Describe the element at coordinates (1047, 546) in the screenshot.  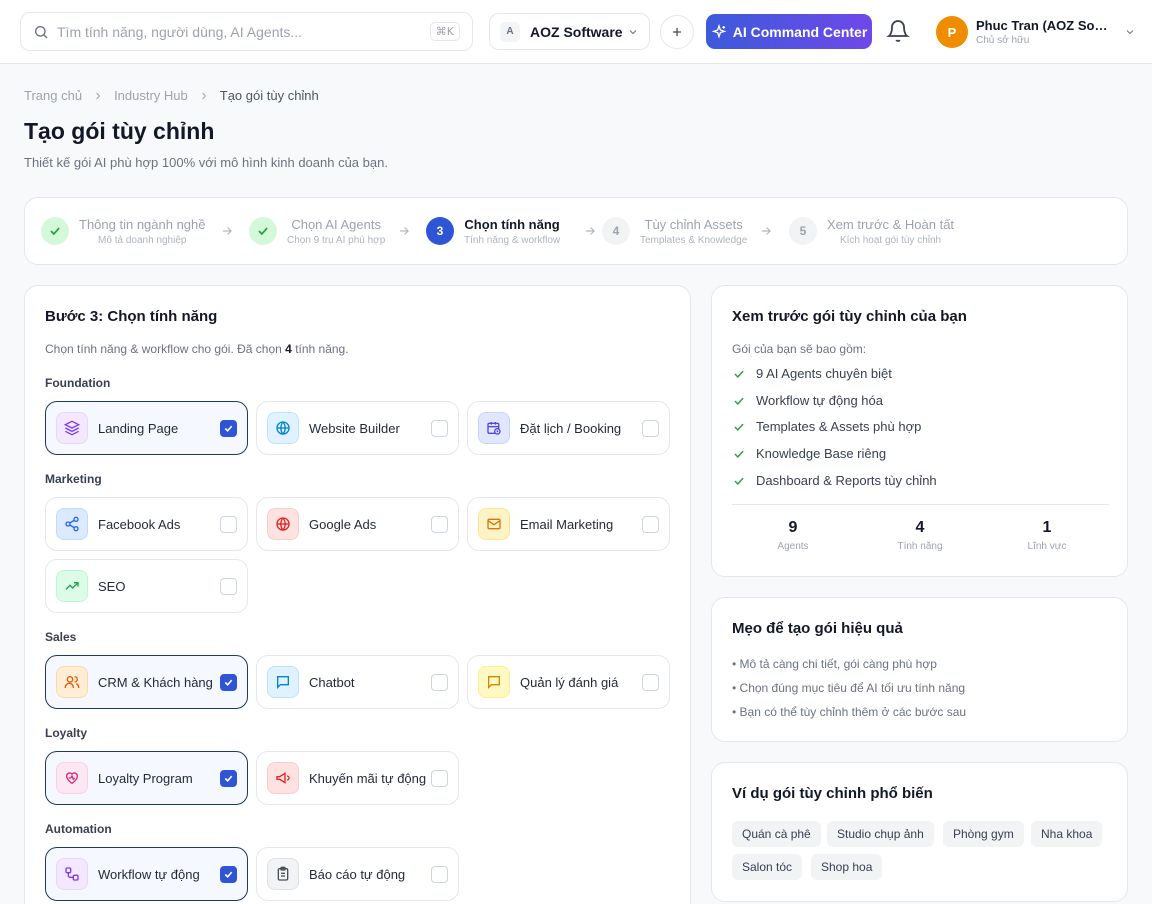
I see `stat-label: Lĩnh vực` at that location.